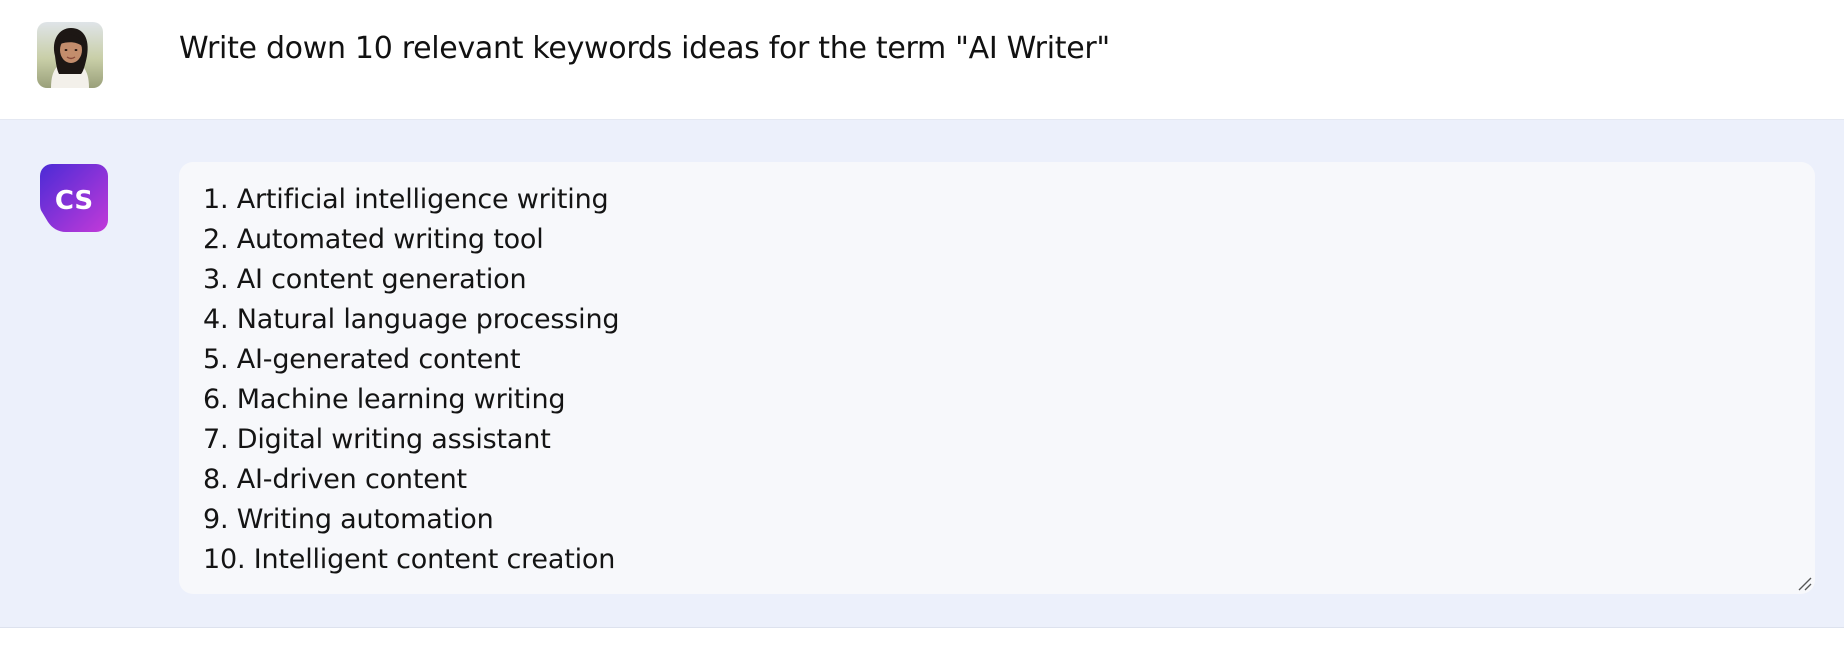  Describe the element at coordinates (1804, 583) in the screenshot. I see `resize-handle-icon` at that location.